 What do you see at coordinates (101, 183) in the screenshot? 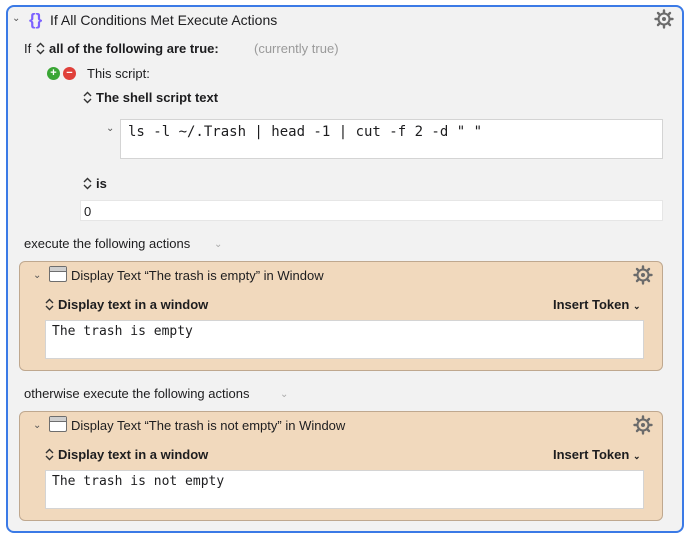
I see `comparator-label: is` at bounding box center [101, 183].